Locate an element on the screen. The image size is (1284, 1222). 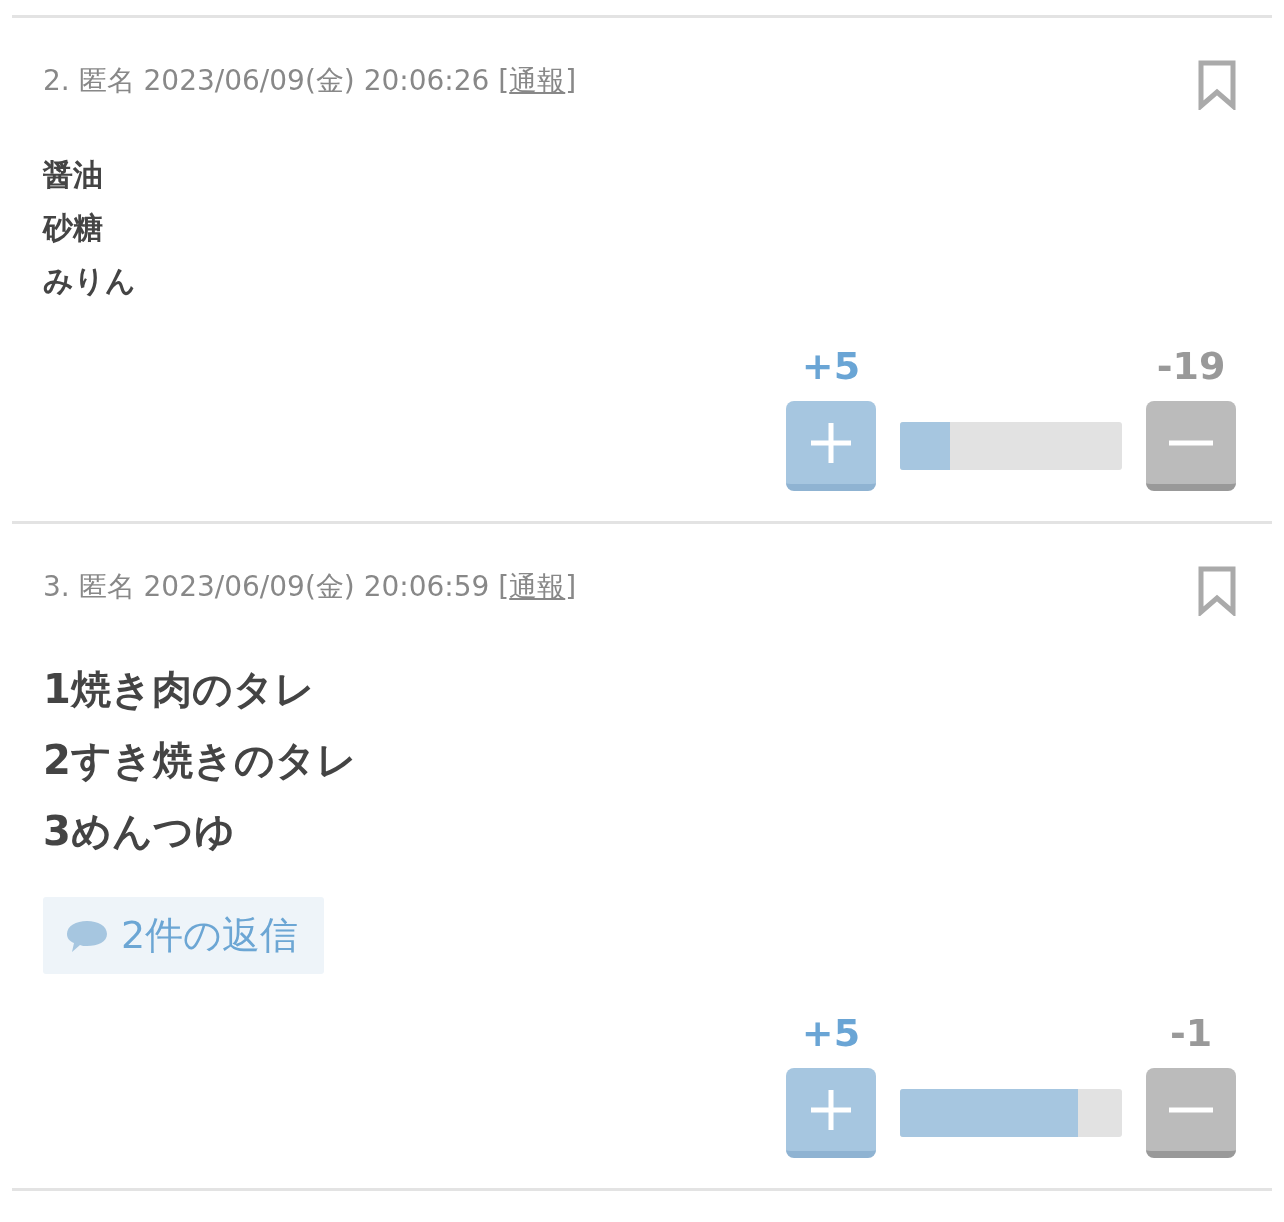
comment-line: 砂糖 is located at coordinates (73, 228).